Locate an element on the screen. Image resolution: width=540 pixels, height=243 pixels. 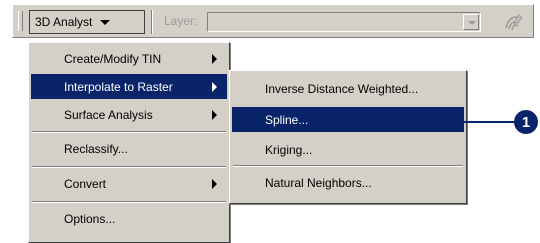
menu-item-label: Create/Modify TIN is located at coordinates (113, 58).